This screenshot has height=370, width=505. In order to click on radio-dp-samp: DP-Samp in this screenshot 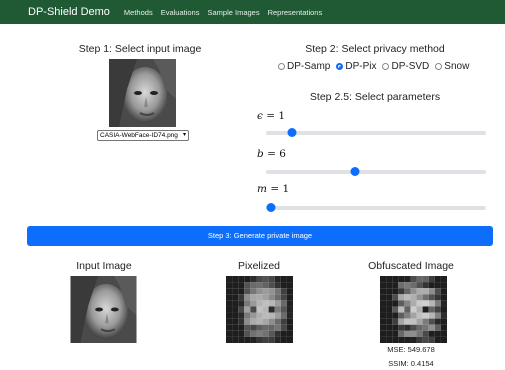, I will do `click(304, 66)`.